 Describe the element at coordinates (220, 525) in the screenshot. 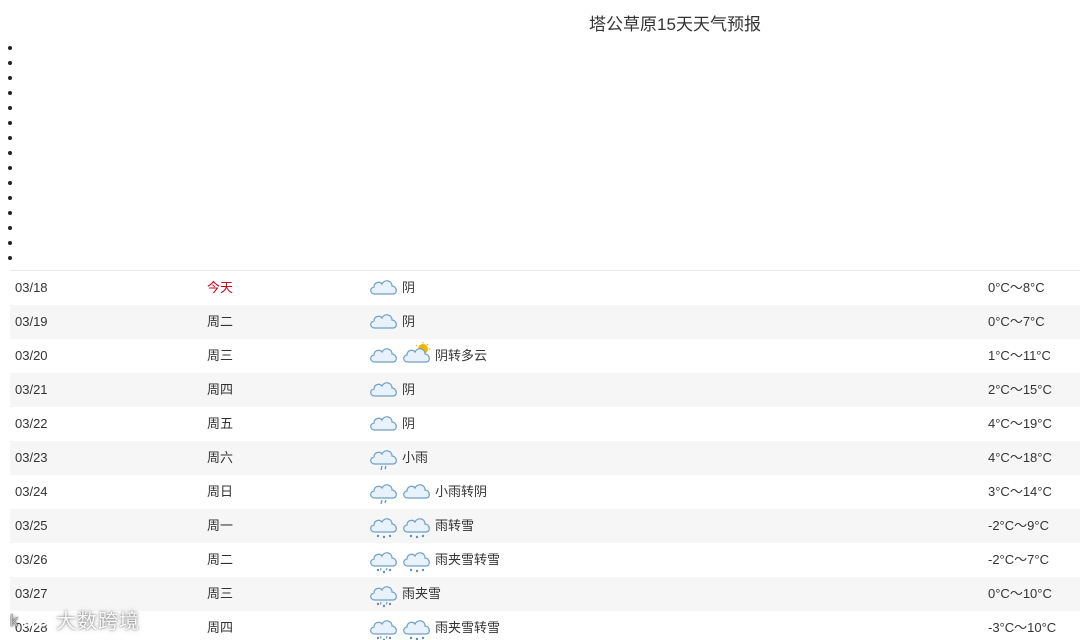

I see `forecast-weekday: 周一` at that location.